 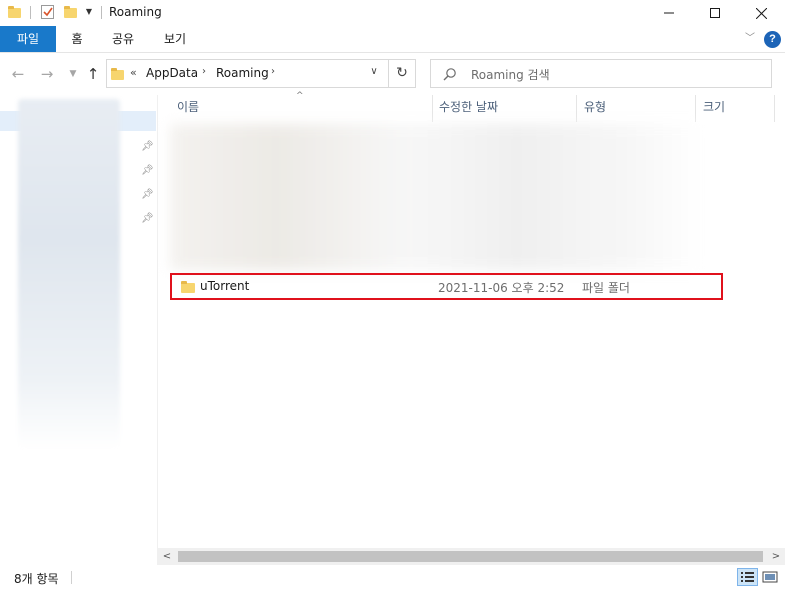 What do you see at coordinates (606, 288) in the screenshot?
I see `file-type: 파일 폴더` at bounding box center [606, 288].